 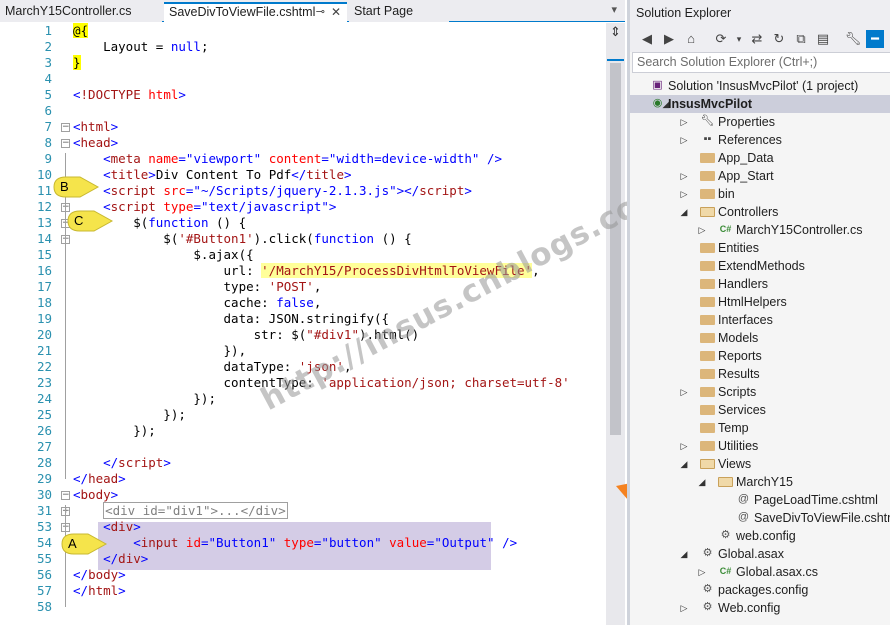 I want to click on code-line: 31+ <div id="div1">...</div>, so click(x=304, y=510).